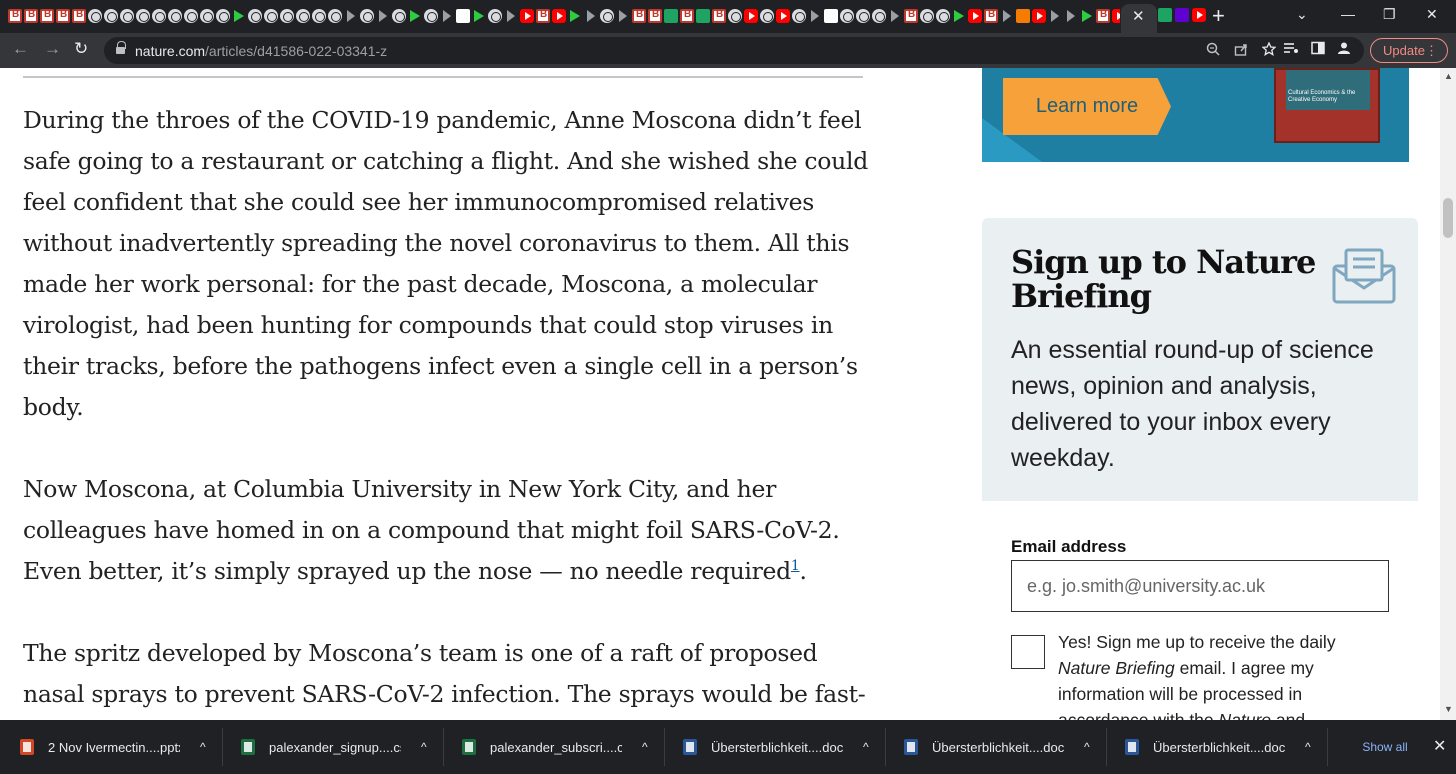  Describe the element at coordinates (1023, 16) in the screenshot. I see `tab-favicon-orange` at that location.